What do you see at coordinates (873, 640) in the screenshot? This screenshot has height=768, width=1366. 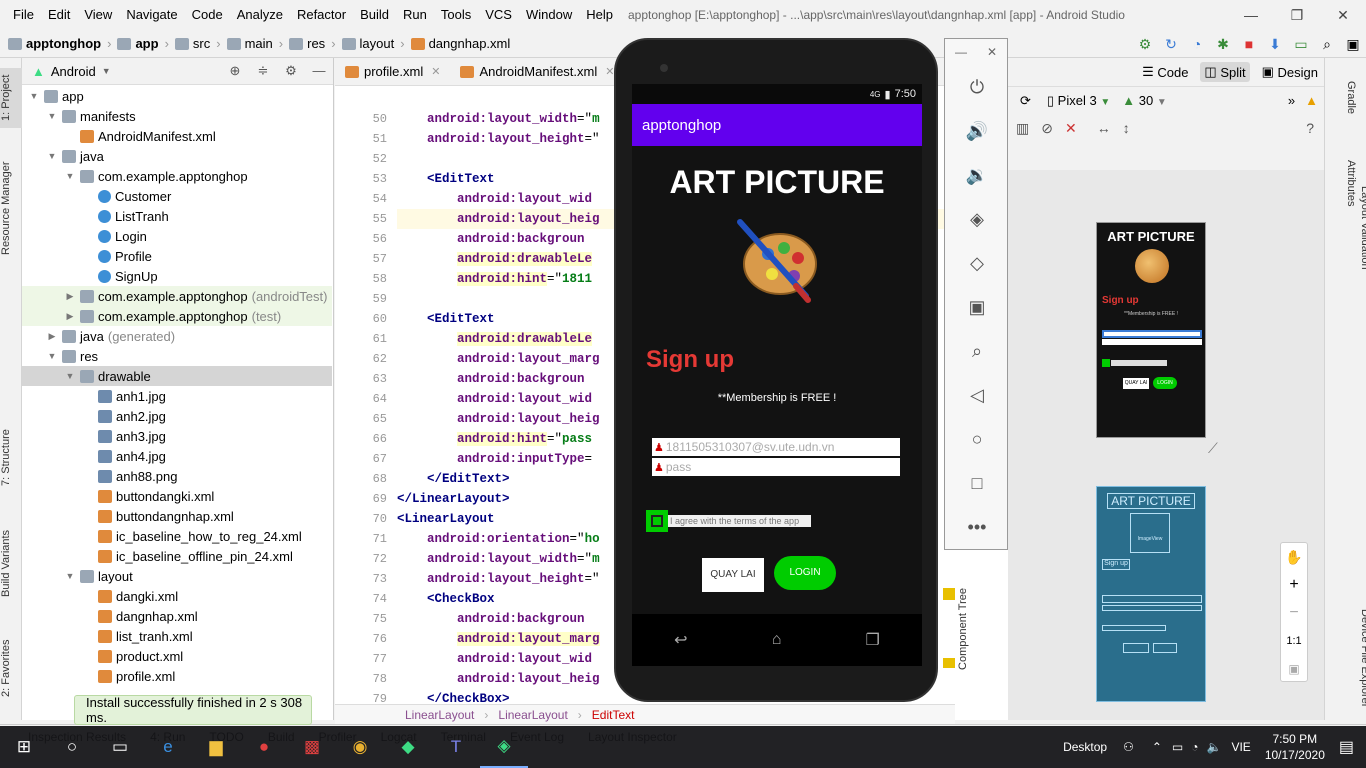 I see `recents-nav-icon: ❐` at bounding box center [873, 640].